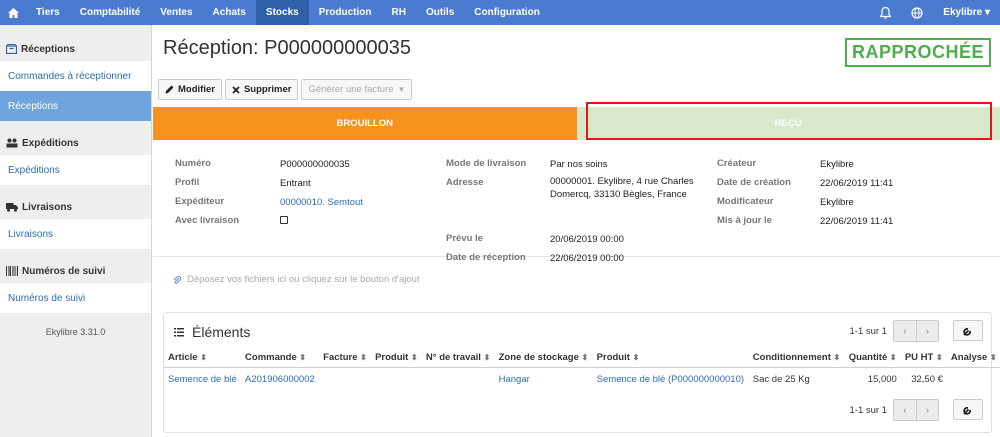 This screenshot has height=437, width=1000. Describe the element at coordinates (464, 238) in the screenshot. I see `field-label-prevu: Prévu le` at that location.